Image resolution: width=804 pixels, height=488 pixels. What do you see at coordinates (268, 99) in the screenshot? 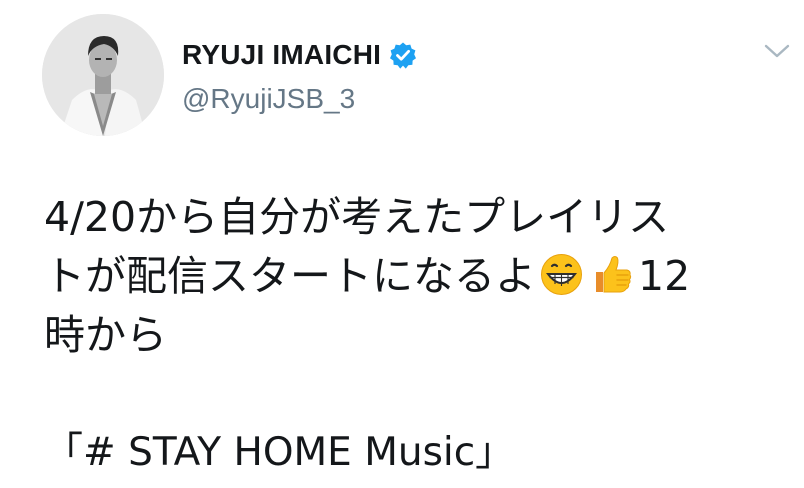
I see `author-handle: @RyujiJSB_3` at bounding box center [268, 99].